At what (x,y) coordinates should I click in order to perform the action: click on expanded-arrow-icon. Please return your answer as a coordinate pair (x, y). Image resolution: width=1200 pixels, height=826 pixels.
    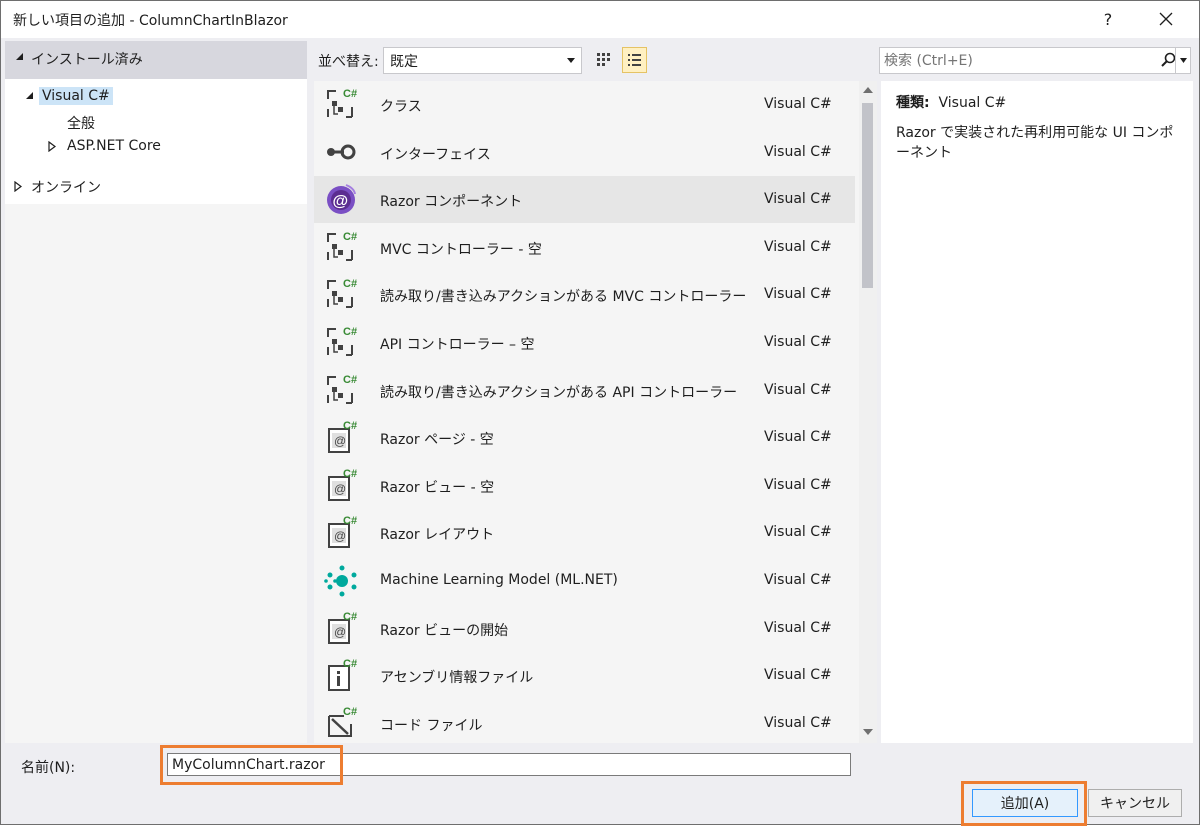
    Looking at the image, I should click on (19, 56).